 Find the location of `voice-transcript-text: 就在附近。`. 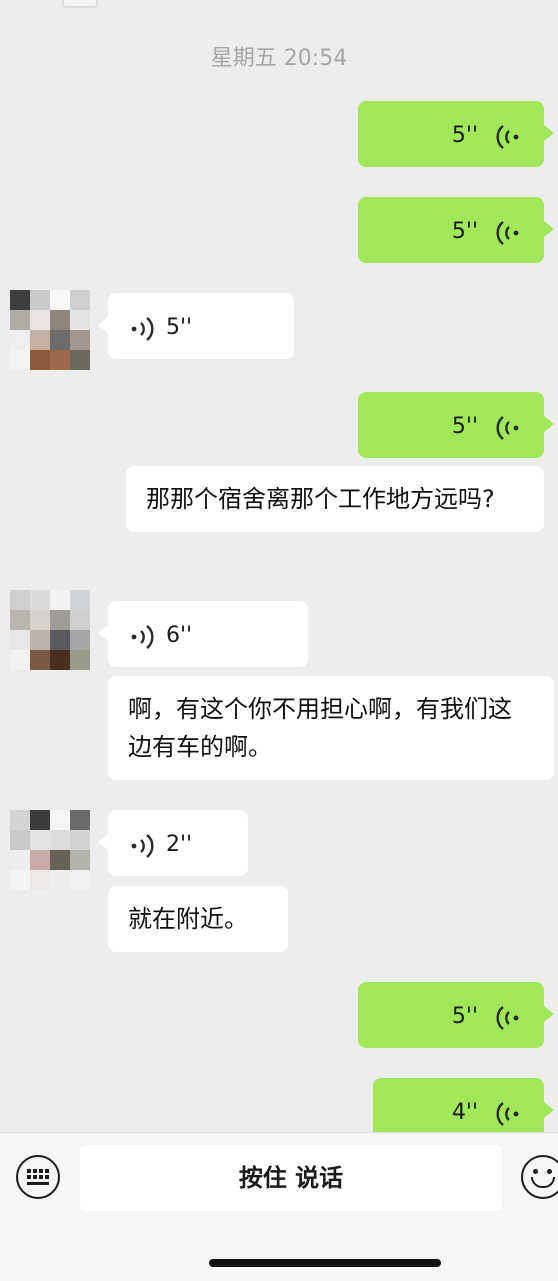

voice-transcript-text: 就在附近。 is located at coordinates (198, 919).